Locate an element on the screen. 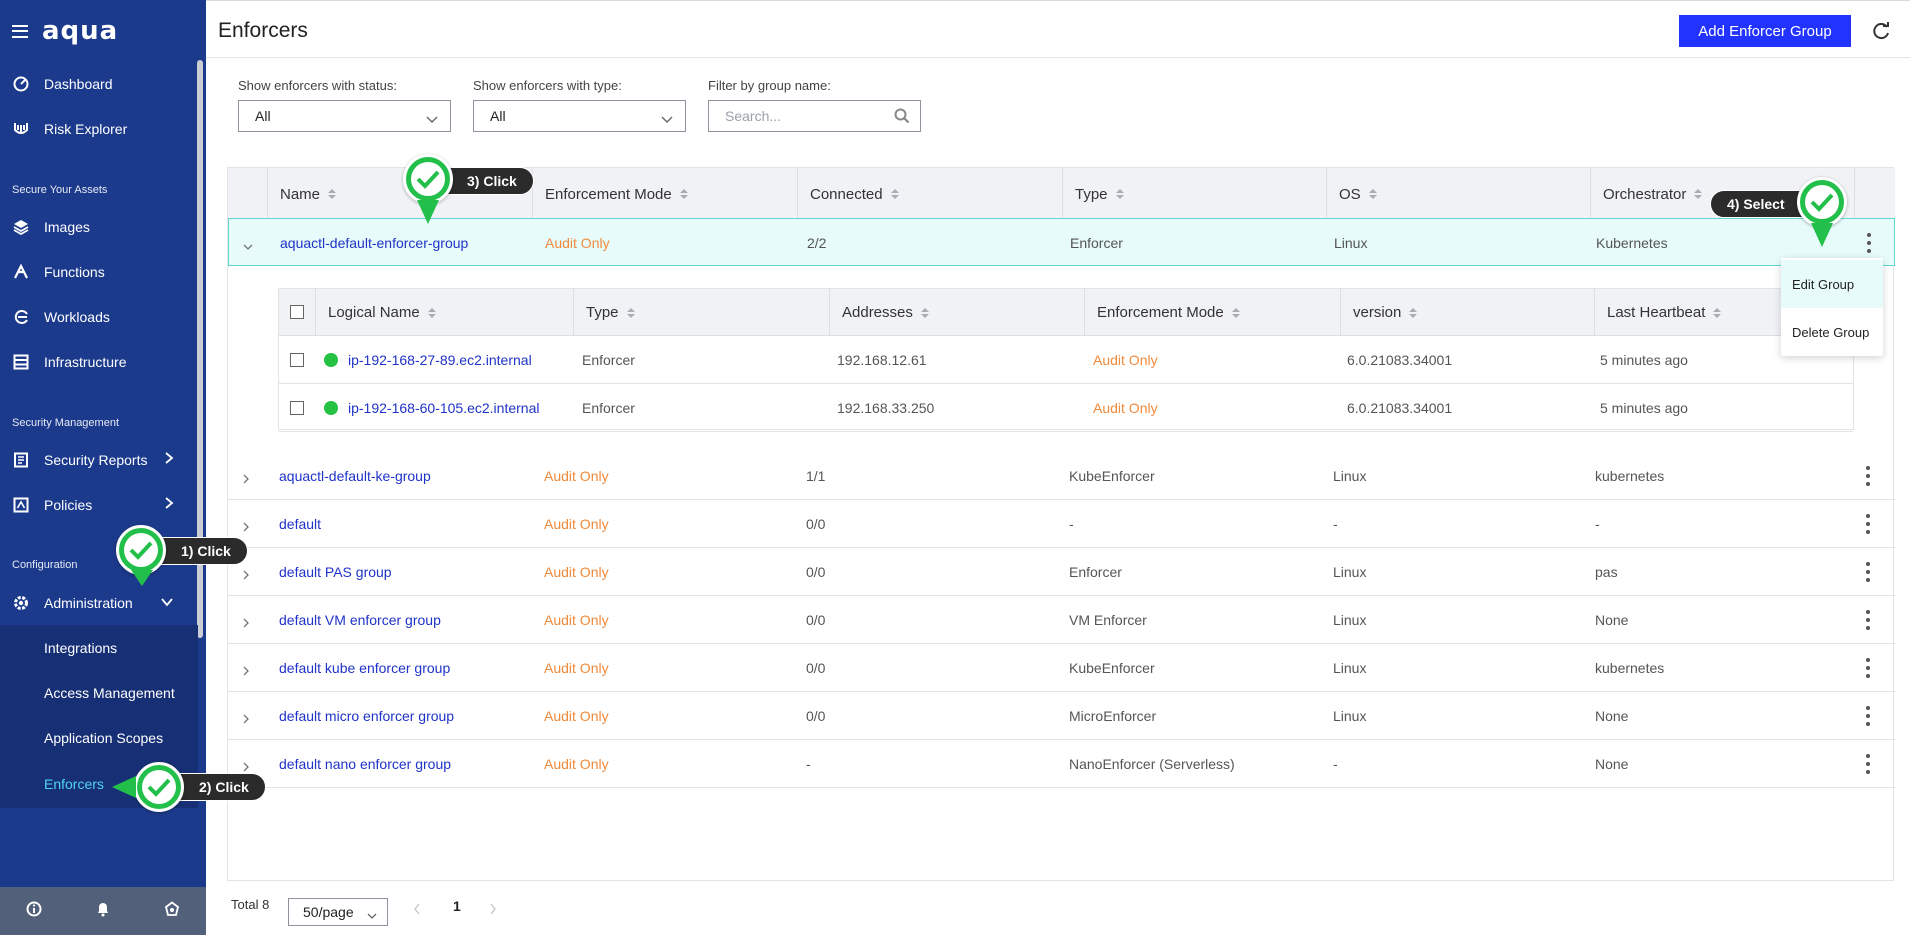 This screenshot has height=935, width=1910. select-all-checkbox is located at coordinates (297, 312).